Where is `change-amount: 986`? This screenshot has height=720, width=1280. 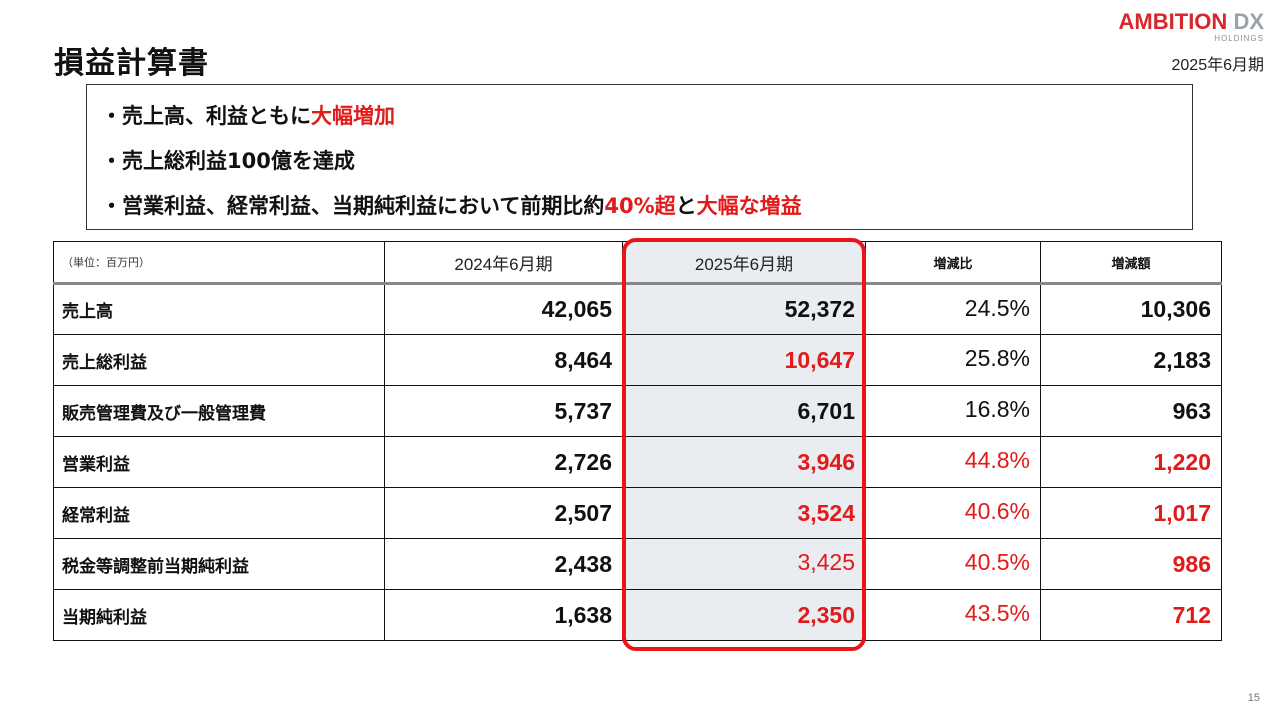
change-amount: 986 is located at coordinates (1131, 564).